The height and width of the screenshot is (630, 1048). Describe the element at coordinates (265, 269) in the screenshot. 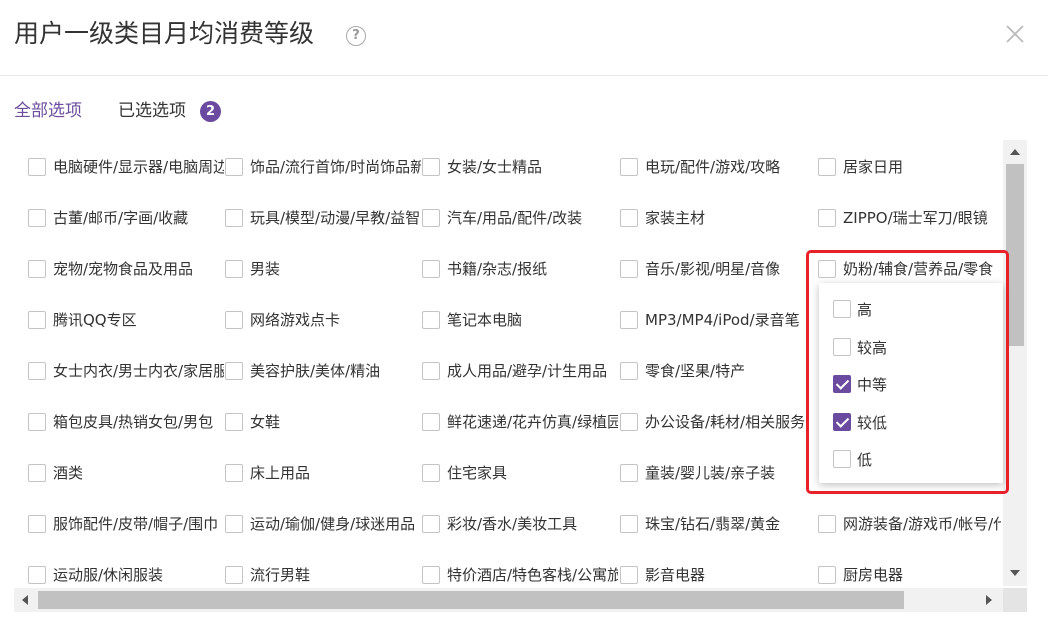

I see `category-label: 男装` at that location.